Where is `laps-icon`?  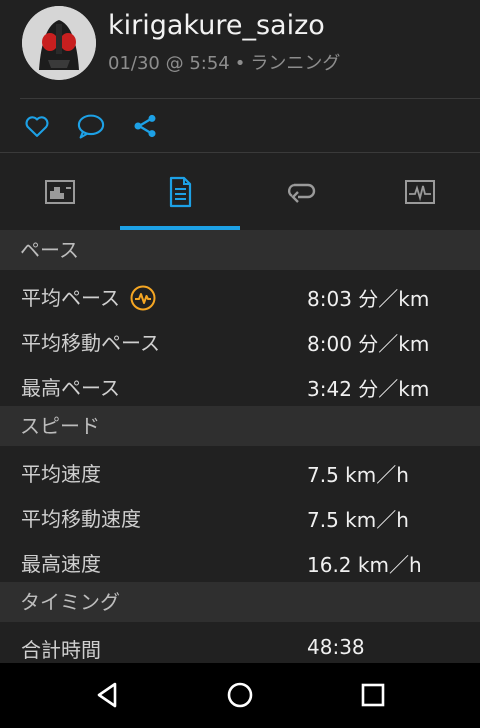
laps-icon is located at coordinates (301, 193).